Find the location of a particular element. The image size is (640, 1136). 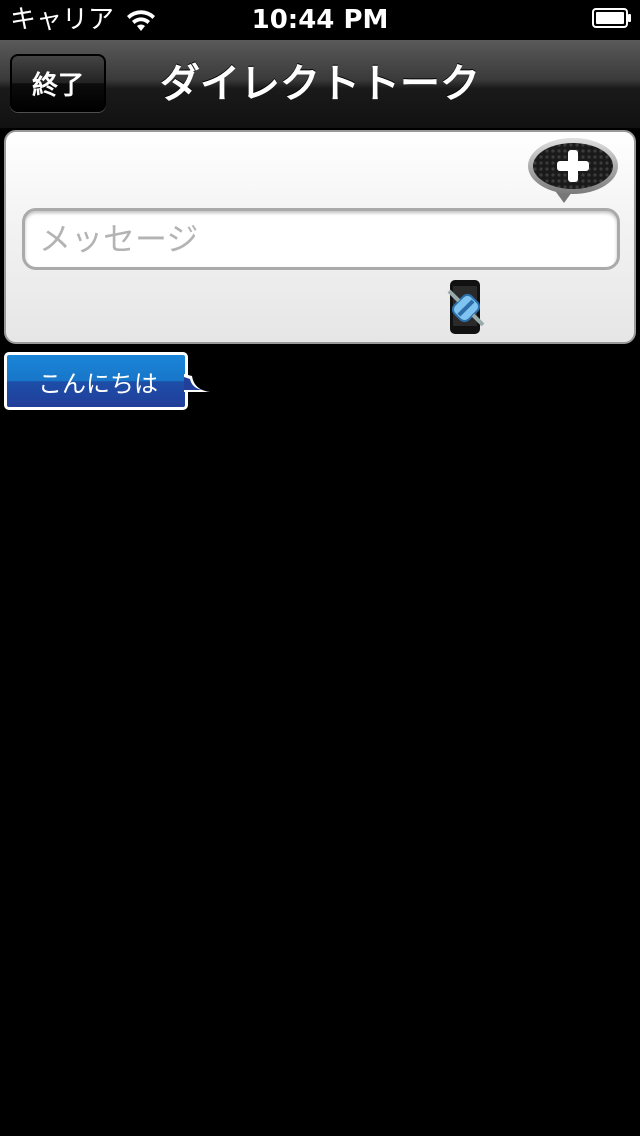

bubble-tail is located at coordinates (197, 383).